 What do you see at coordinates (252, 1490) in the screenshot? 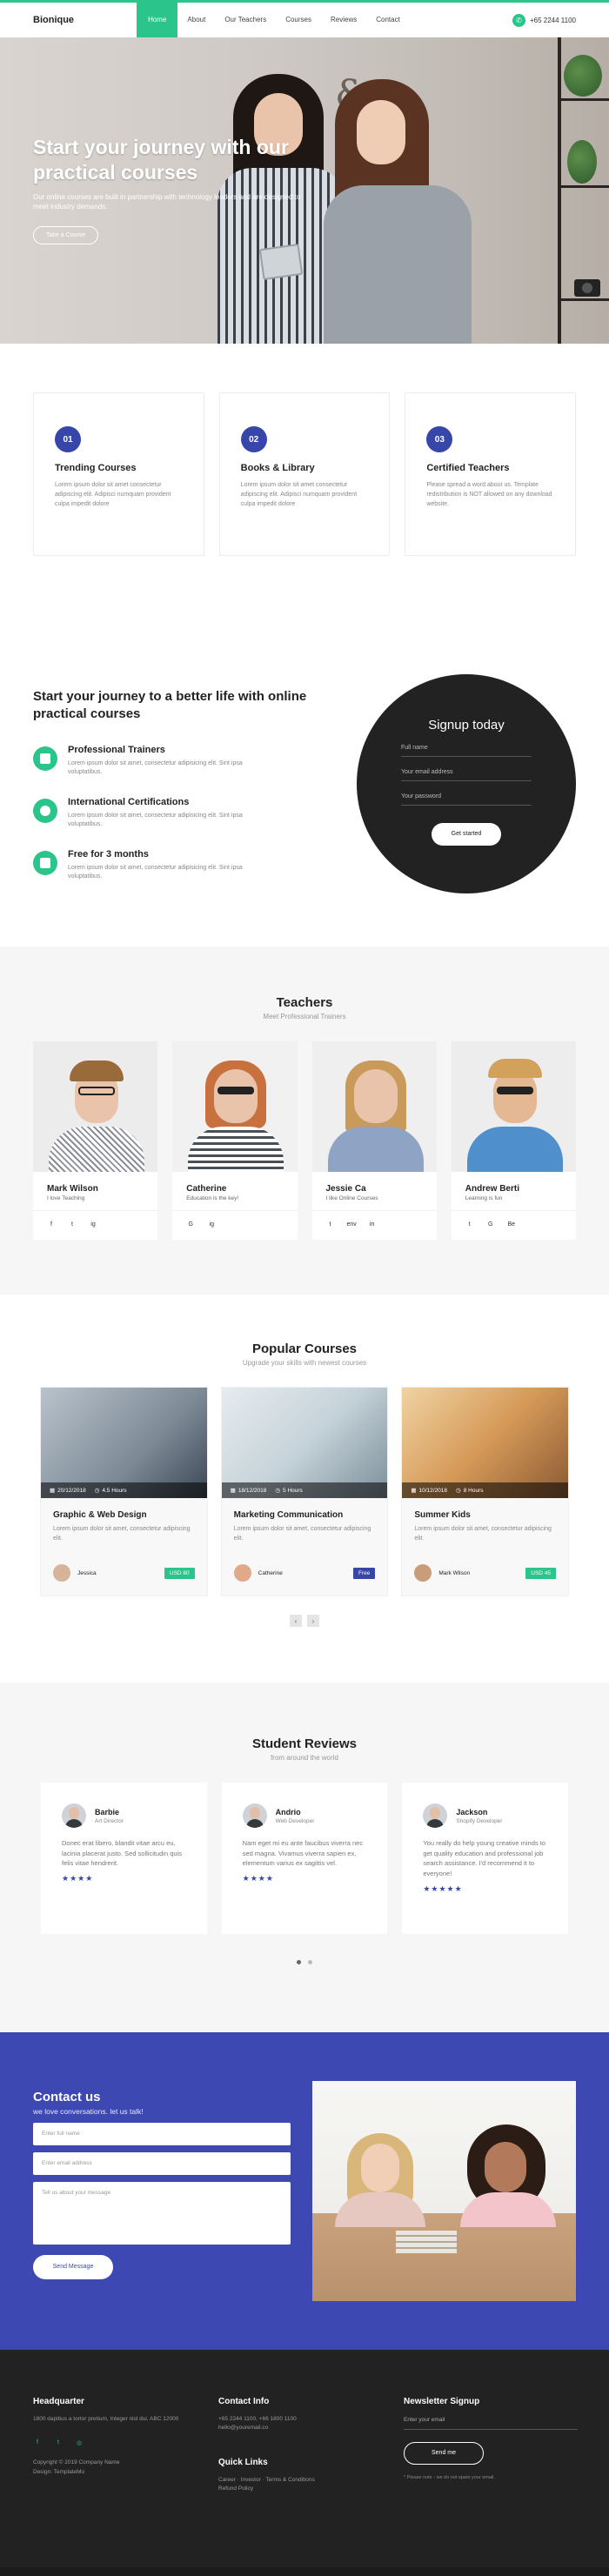
I see `course-date: 18/12/2018` at bounding box center [252, 1490].